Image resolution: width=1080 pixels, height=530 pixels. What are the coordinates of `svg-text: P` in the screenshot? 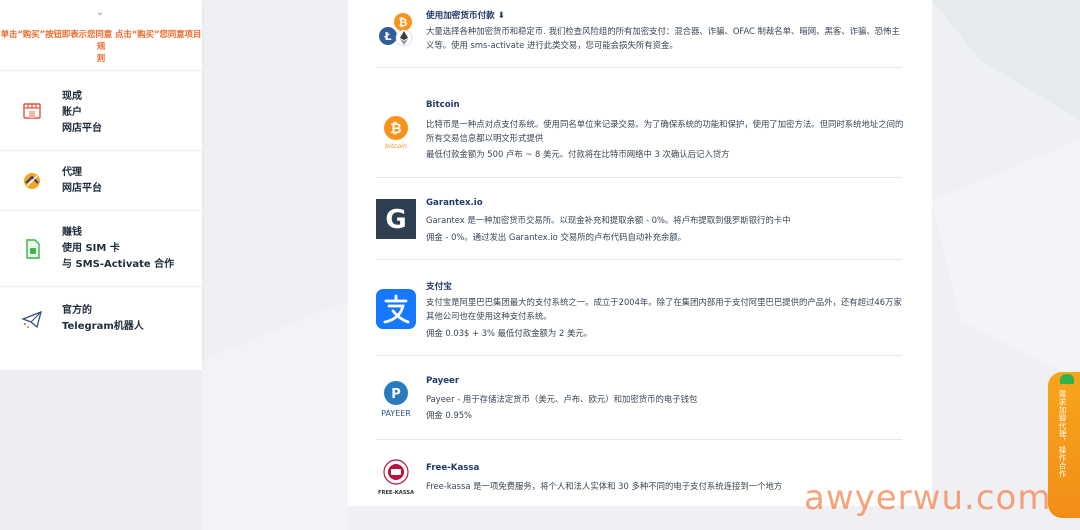 It's located at (396, 394).